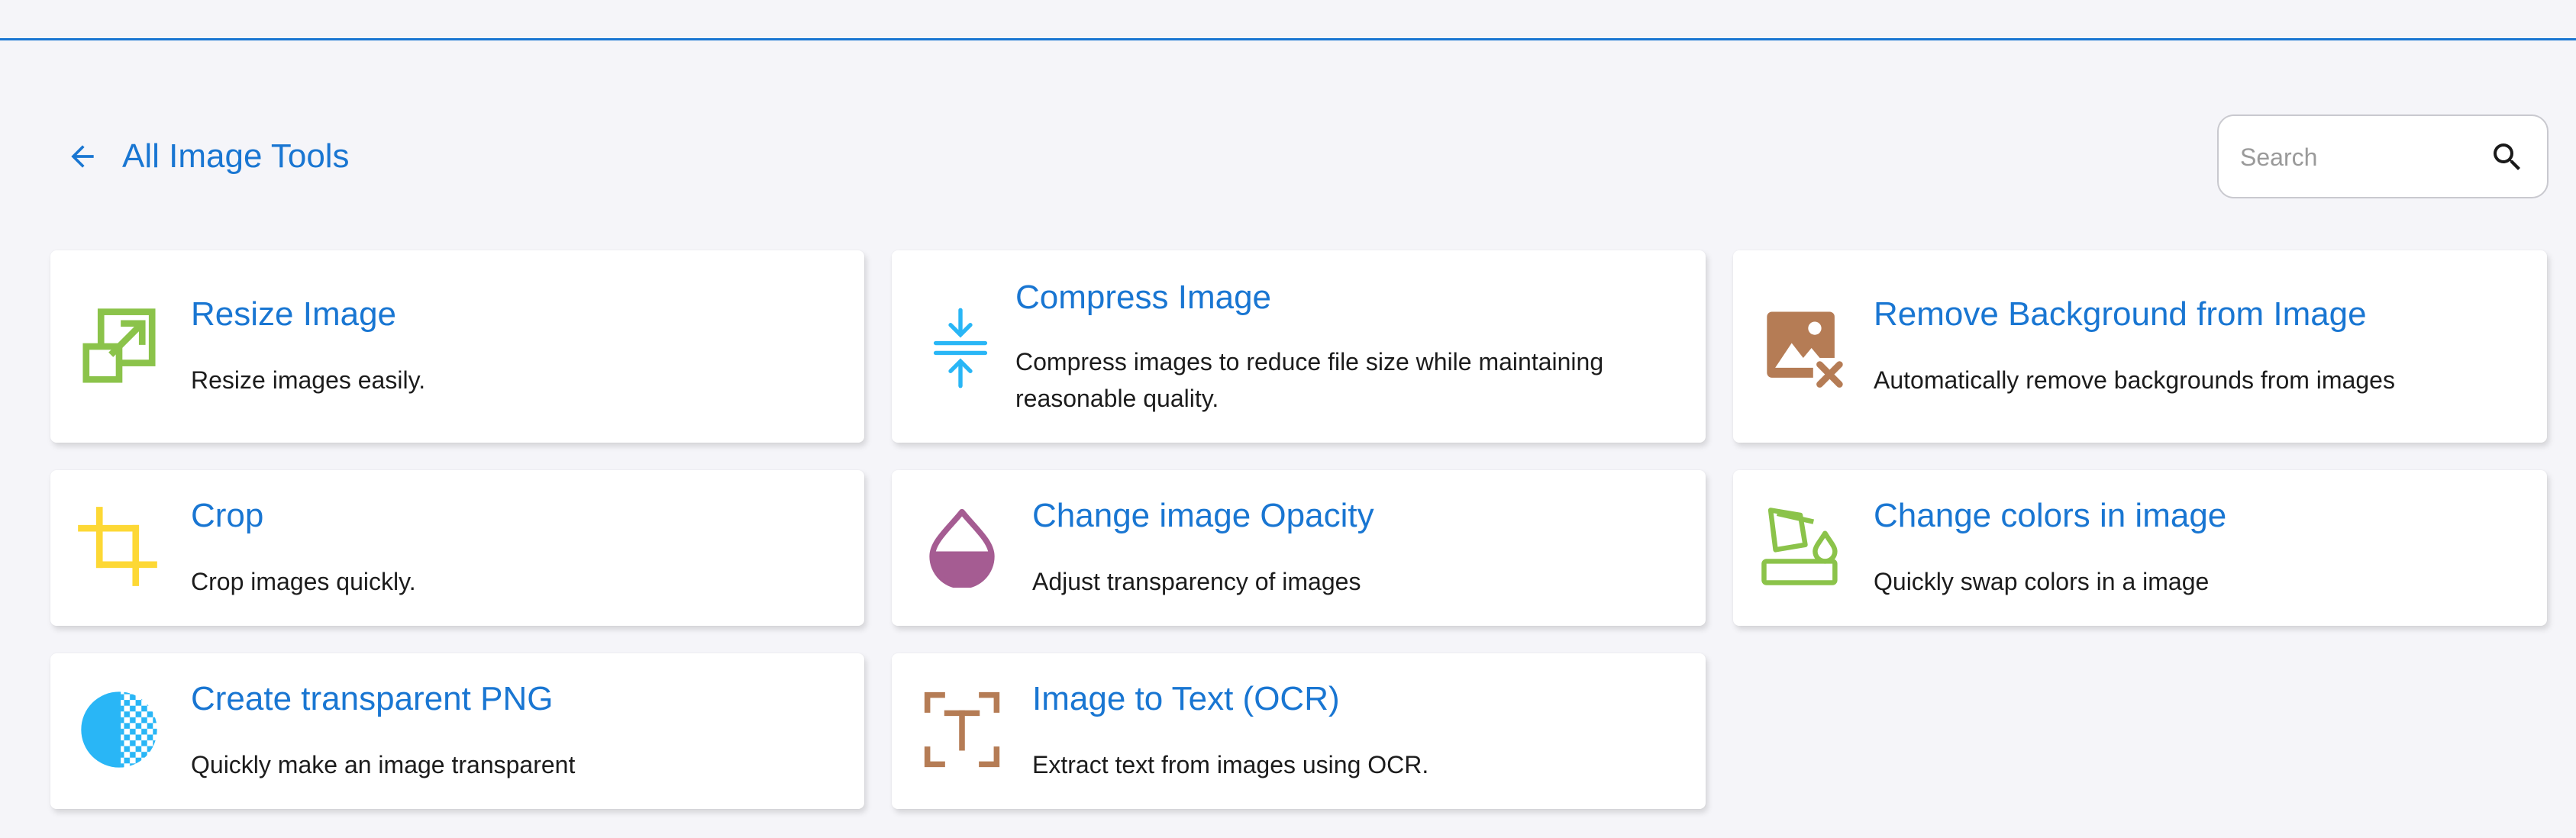  What do you see at coordinates (303, 581) in the screenshot?
I see `tool-description: Crop images quickly.` at bounding box center [303, 581].